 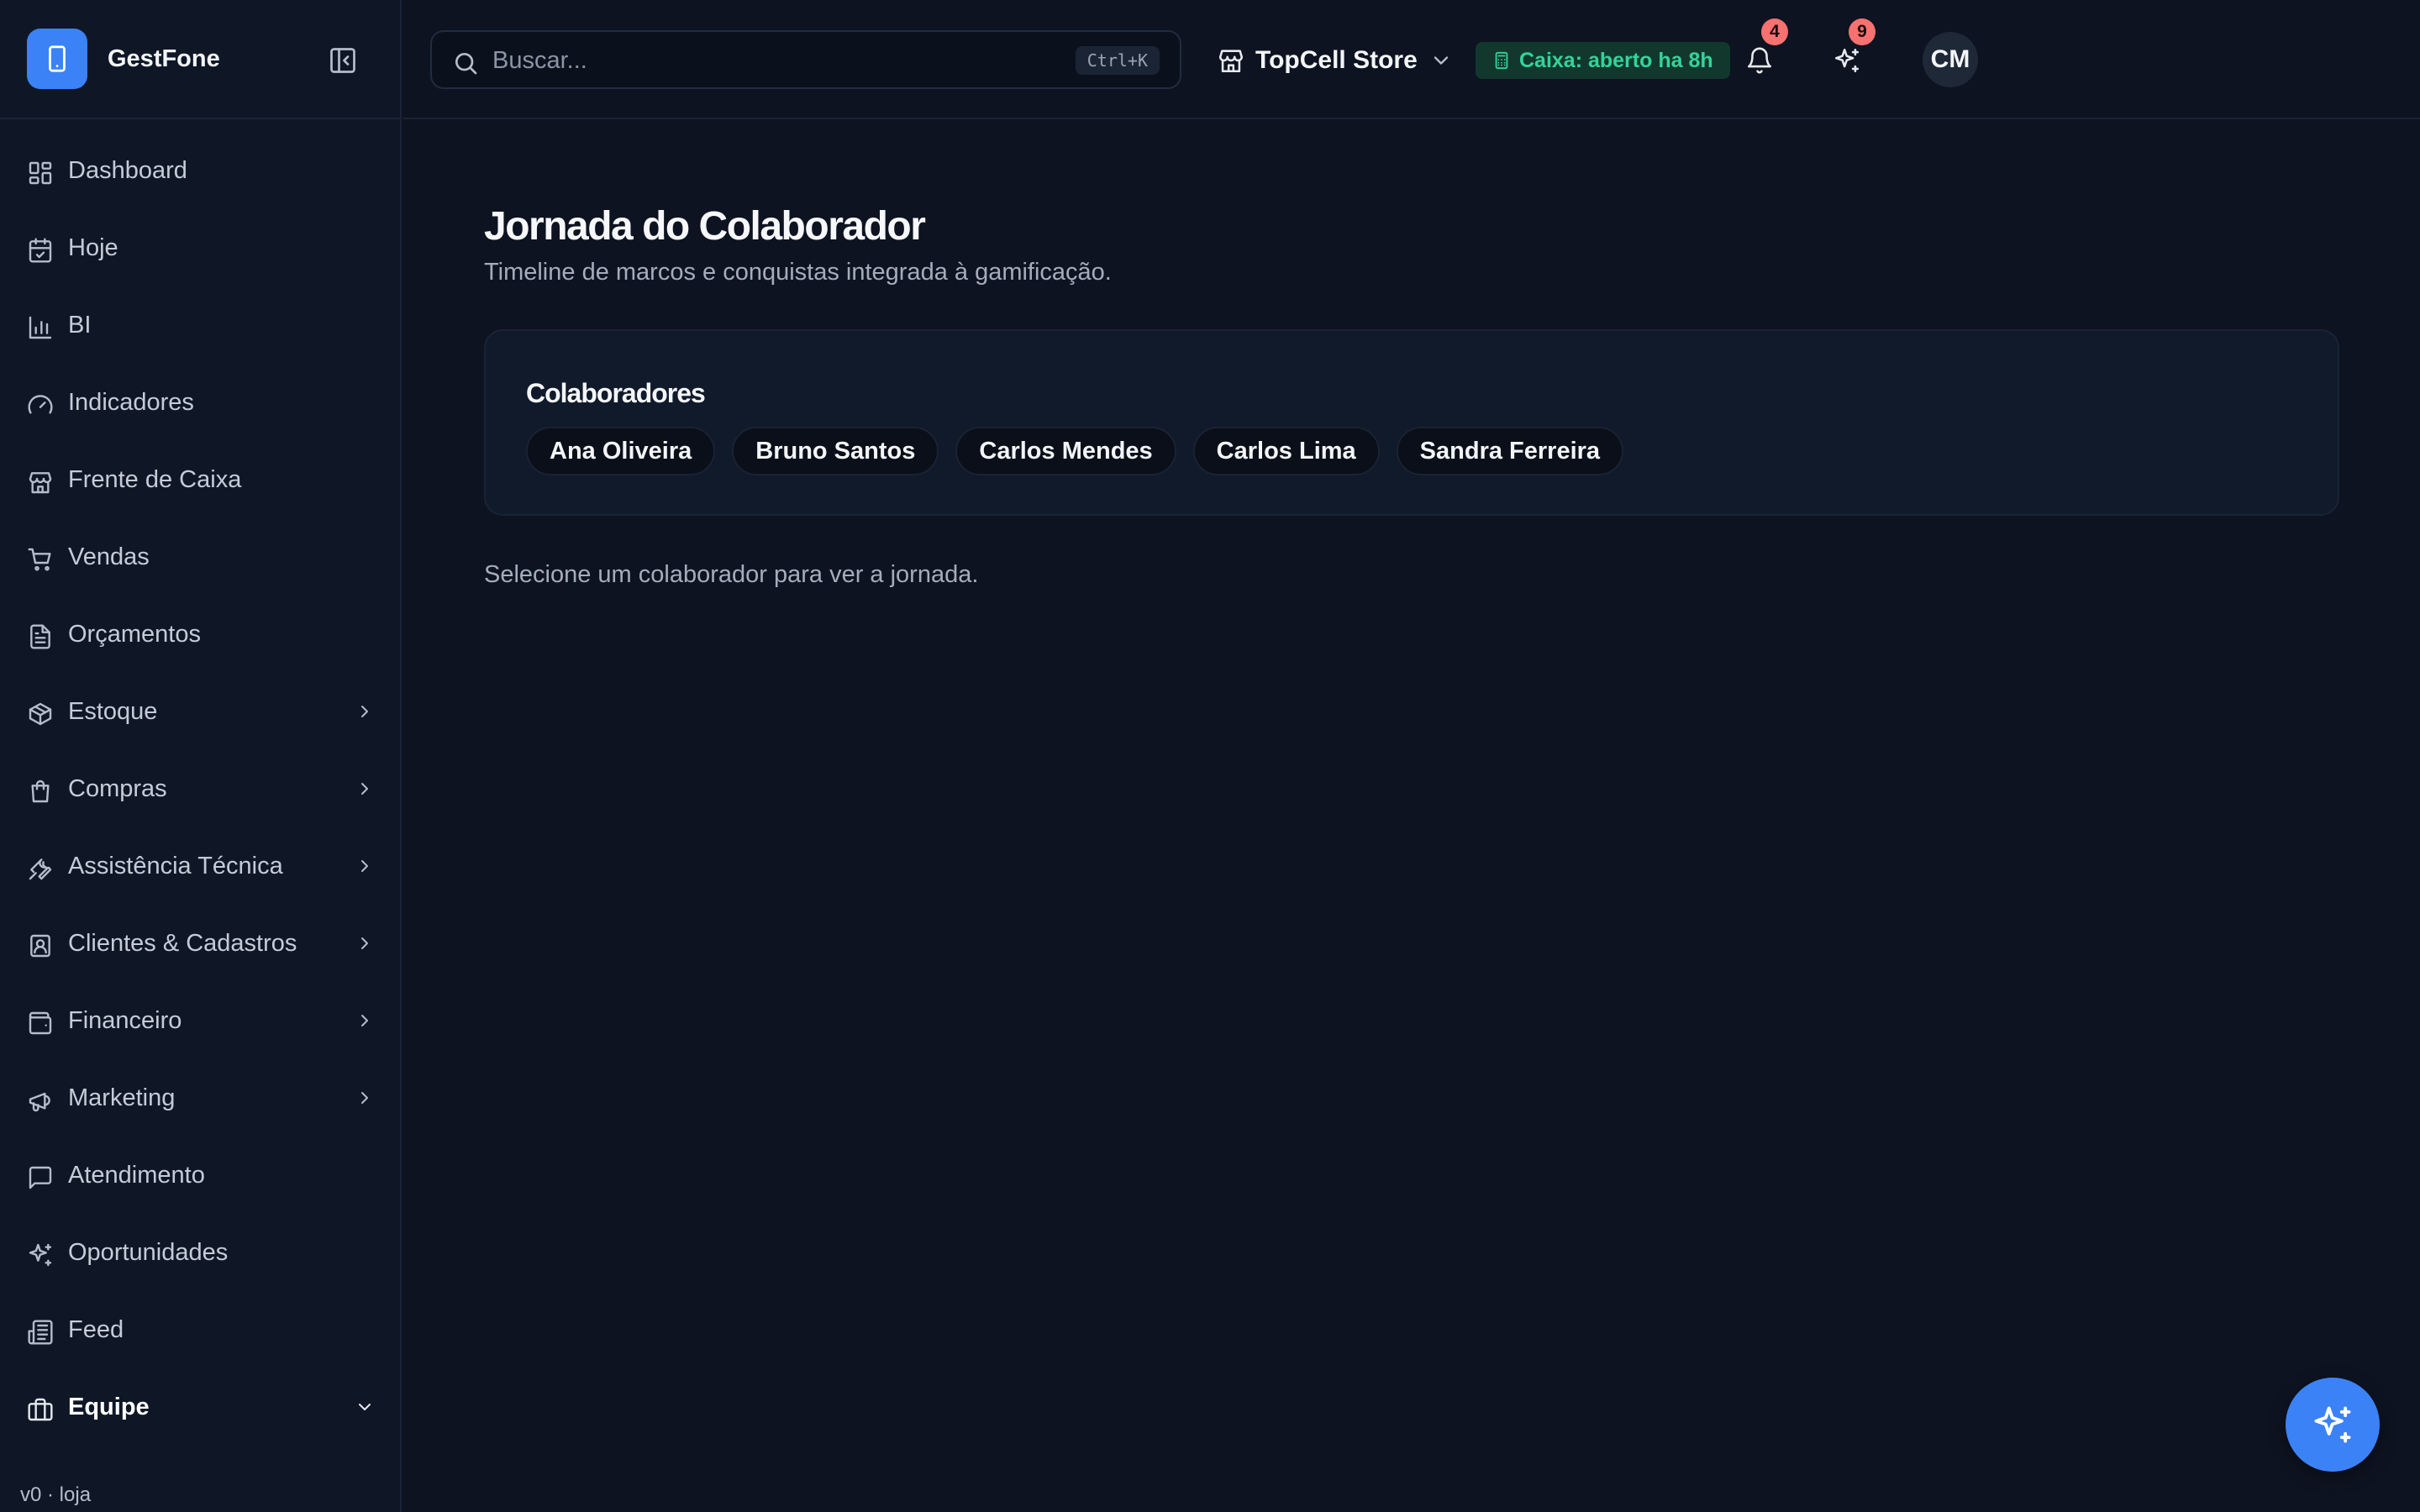 What do you see at coordinates (131, 402) in the screenshot?
I see `sidebar-item-label: Indicadores` at bounding box center [131, 402].